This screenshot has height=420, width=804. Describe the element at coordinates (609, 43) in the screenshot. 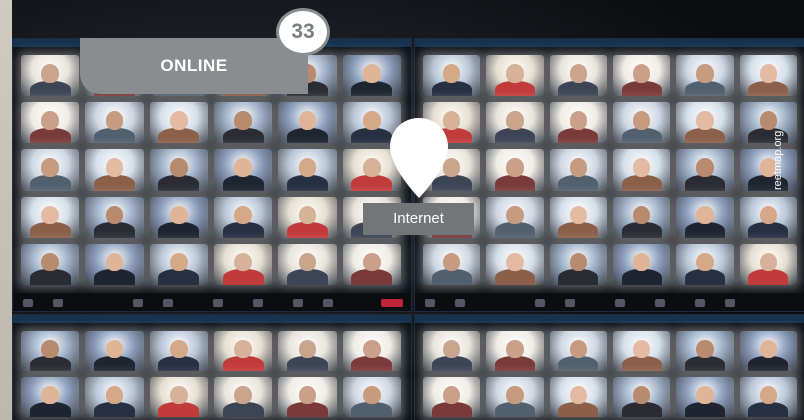

I see `window-titlebar` at that location.